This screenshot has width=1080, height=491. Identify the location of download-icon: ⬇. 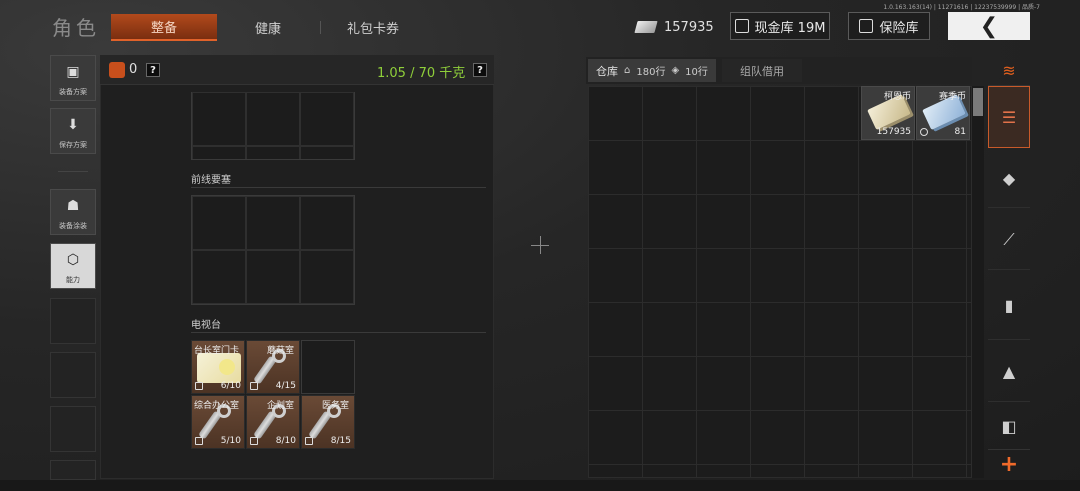
(73, 125).